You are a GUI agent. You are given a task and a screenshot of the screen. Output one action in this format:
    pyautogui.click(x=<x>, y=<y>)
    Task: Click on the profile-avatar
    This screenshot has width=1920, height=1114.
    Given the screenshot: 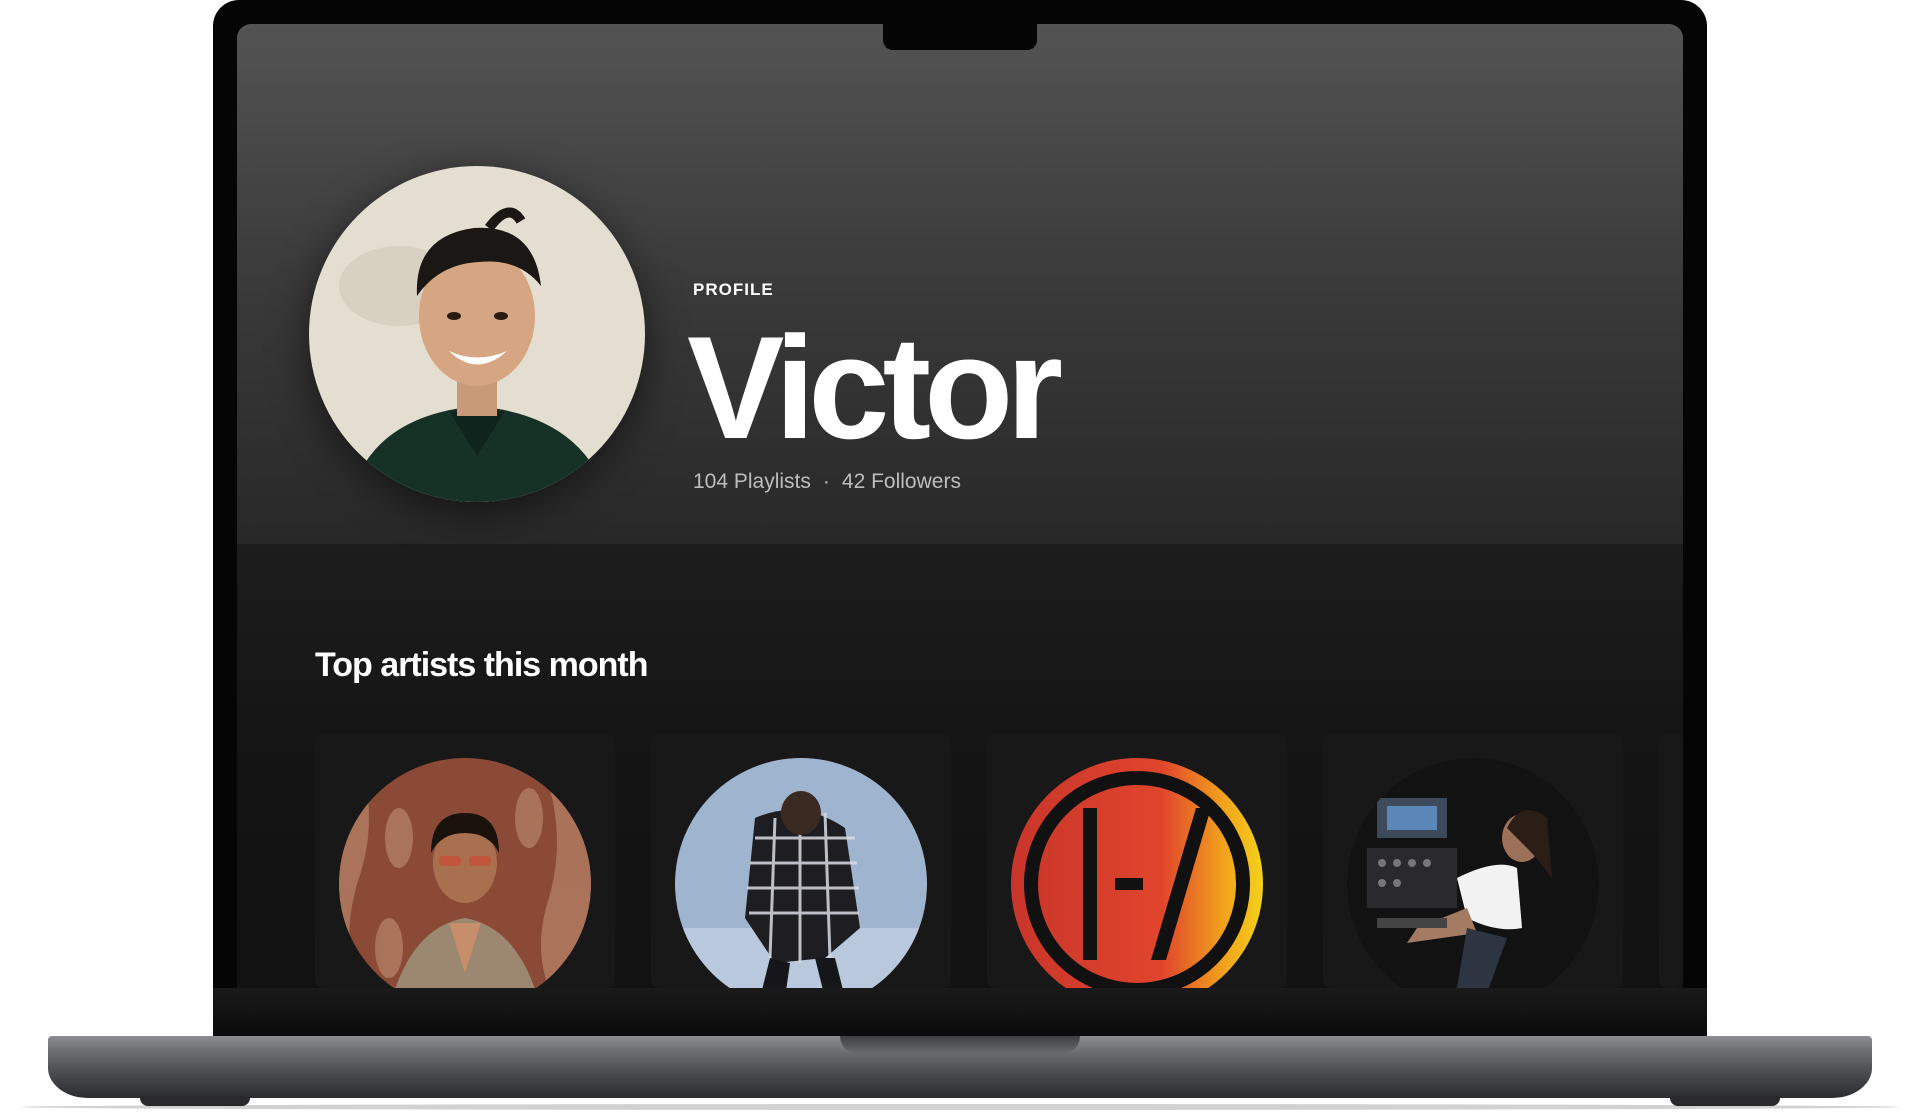 What is the action you would take?
    pyautogui.click(x=477, y=334)
    